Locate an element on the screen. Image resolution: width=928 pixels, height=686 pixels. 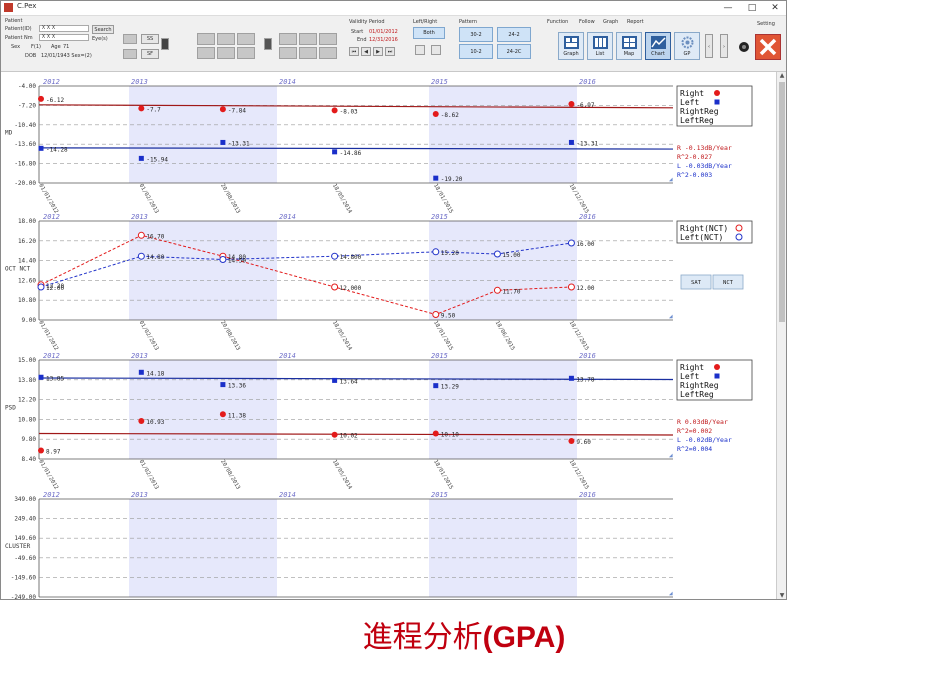
y-tick-label: 249.40 is located at coordinates (25, 519).